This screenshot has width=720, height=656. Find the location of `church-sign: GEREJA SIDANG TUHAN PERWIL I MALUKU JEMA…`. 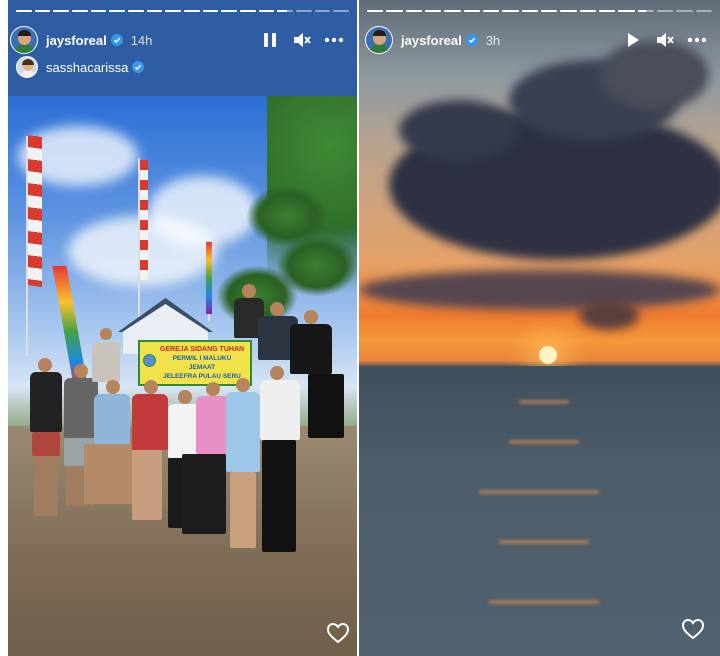

church-sign: GEREJA SIDANG TUHAN PERWIL I MALUKU JEMA… is located at coordinates (195, 363).